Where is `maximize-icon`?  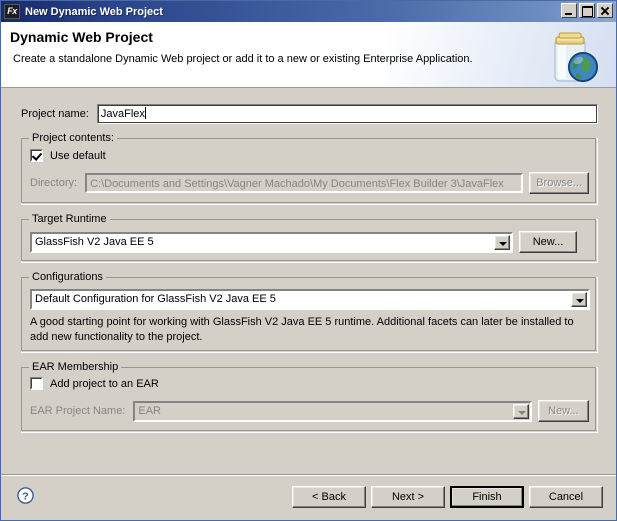
maximize-icon is located at coordinates (587, 11).